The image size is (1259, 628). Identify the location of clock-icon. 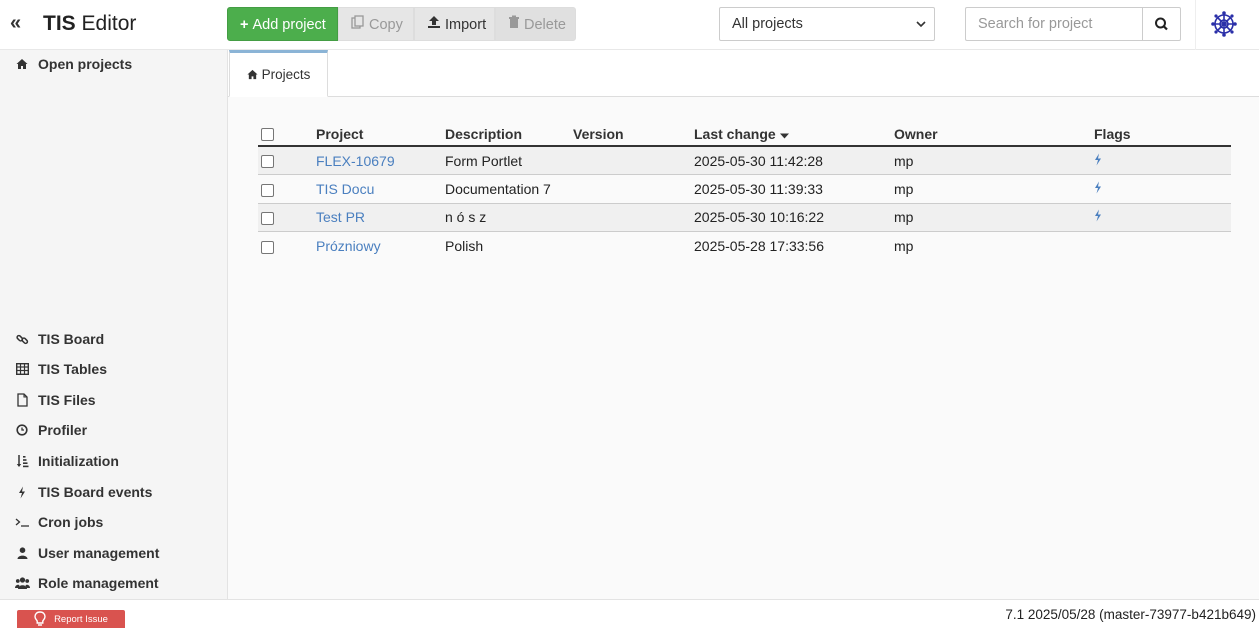
(22, 430).